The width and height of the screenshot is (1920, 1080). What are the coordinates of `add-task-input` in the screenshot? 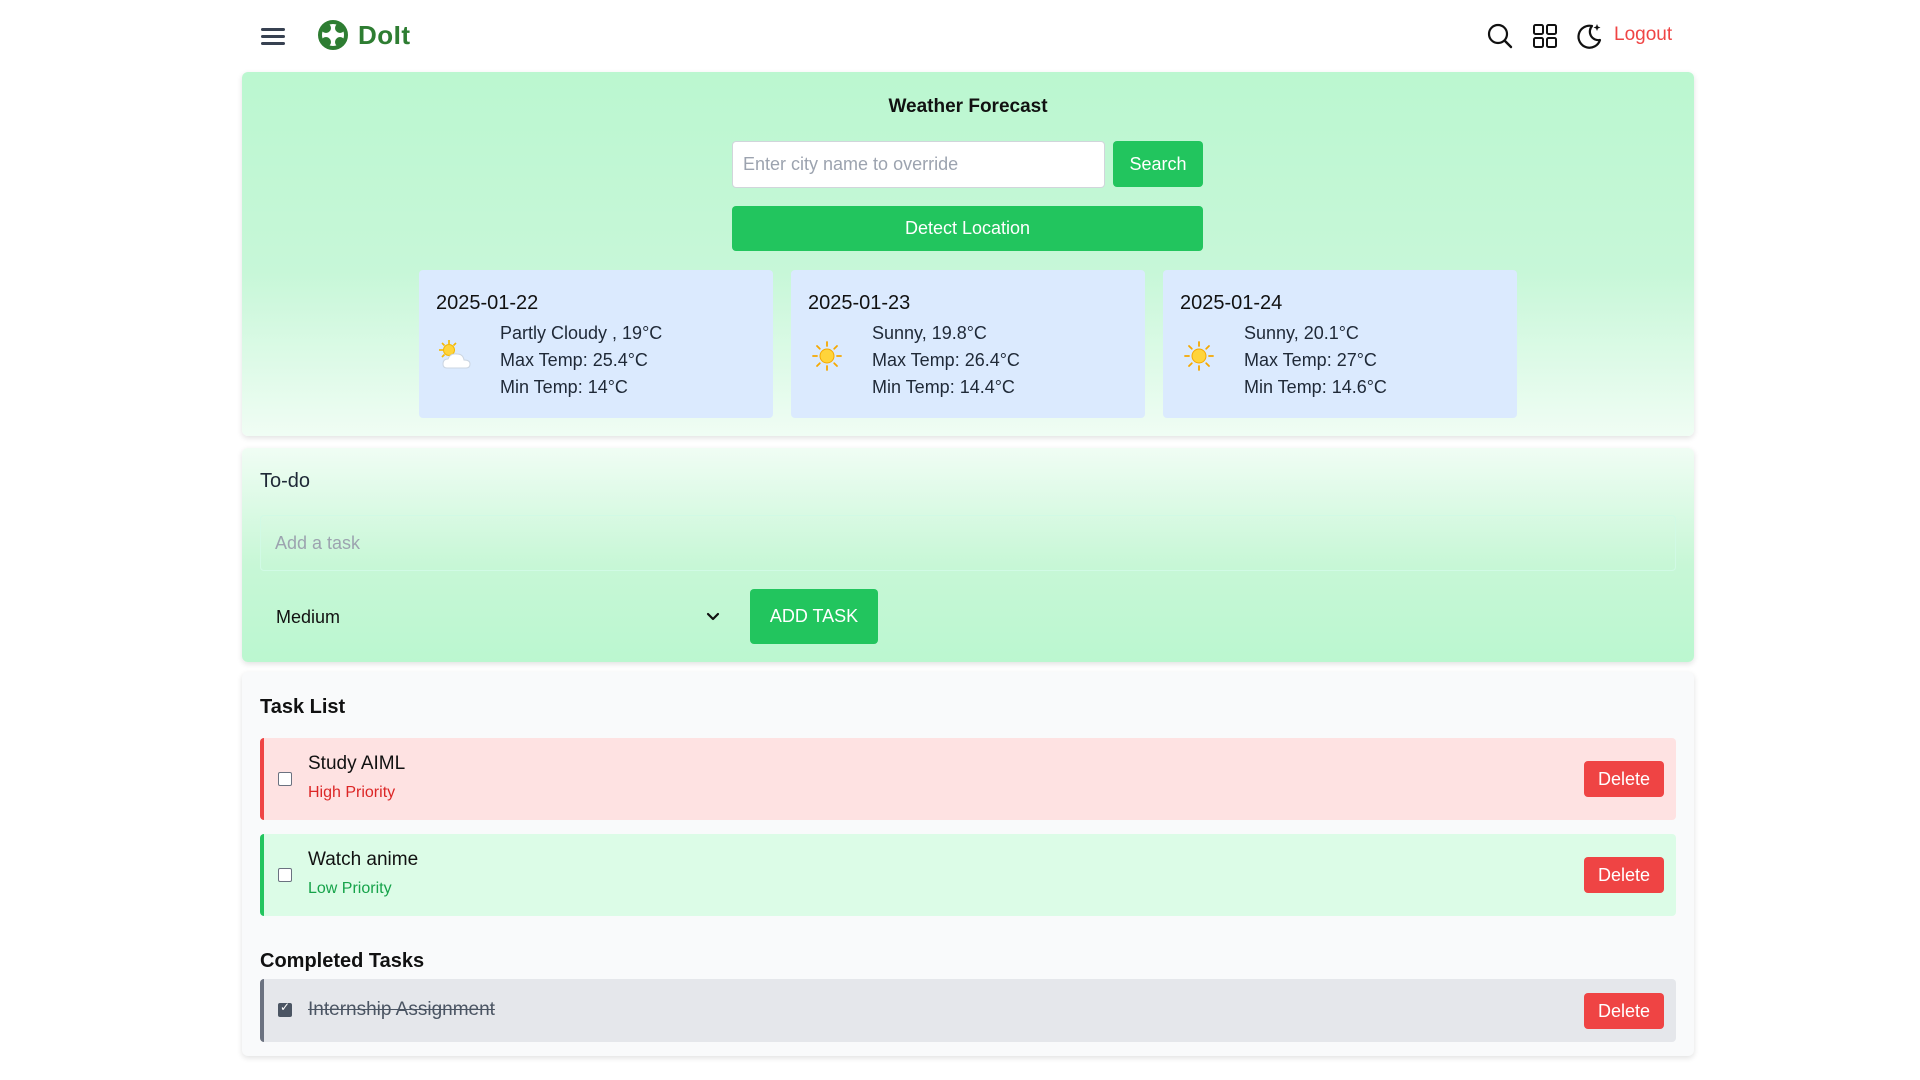 It's located at (968, 543).